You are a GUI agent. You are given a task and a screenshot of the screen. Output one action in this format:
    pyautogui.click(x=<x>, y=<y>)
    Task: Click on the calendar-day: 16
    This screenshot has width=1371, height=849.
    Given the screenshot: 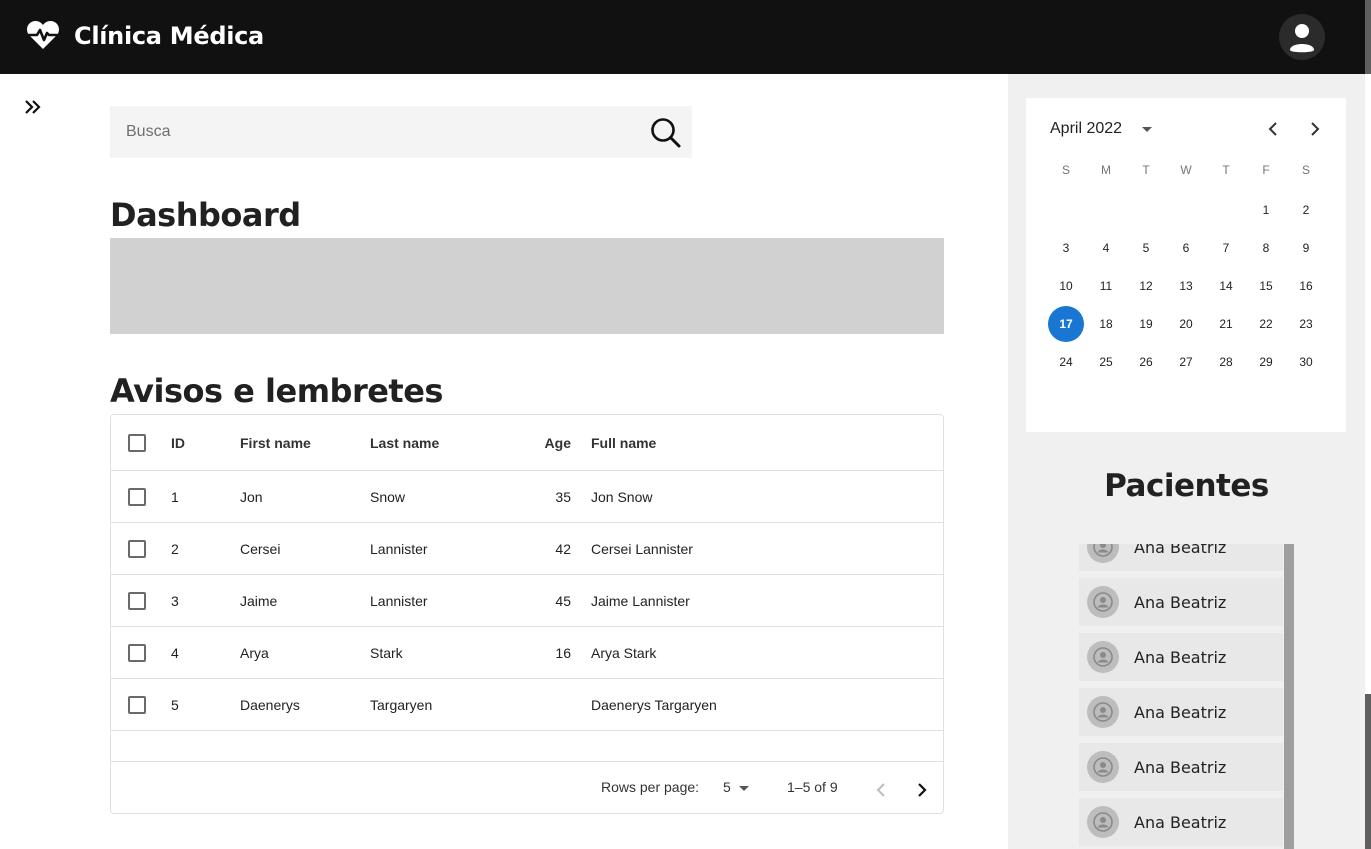 What is the action you would take?
    pyautogui.click(x=1306, y=286)
    